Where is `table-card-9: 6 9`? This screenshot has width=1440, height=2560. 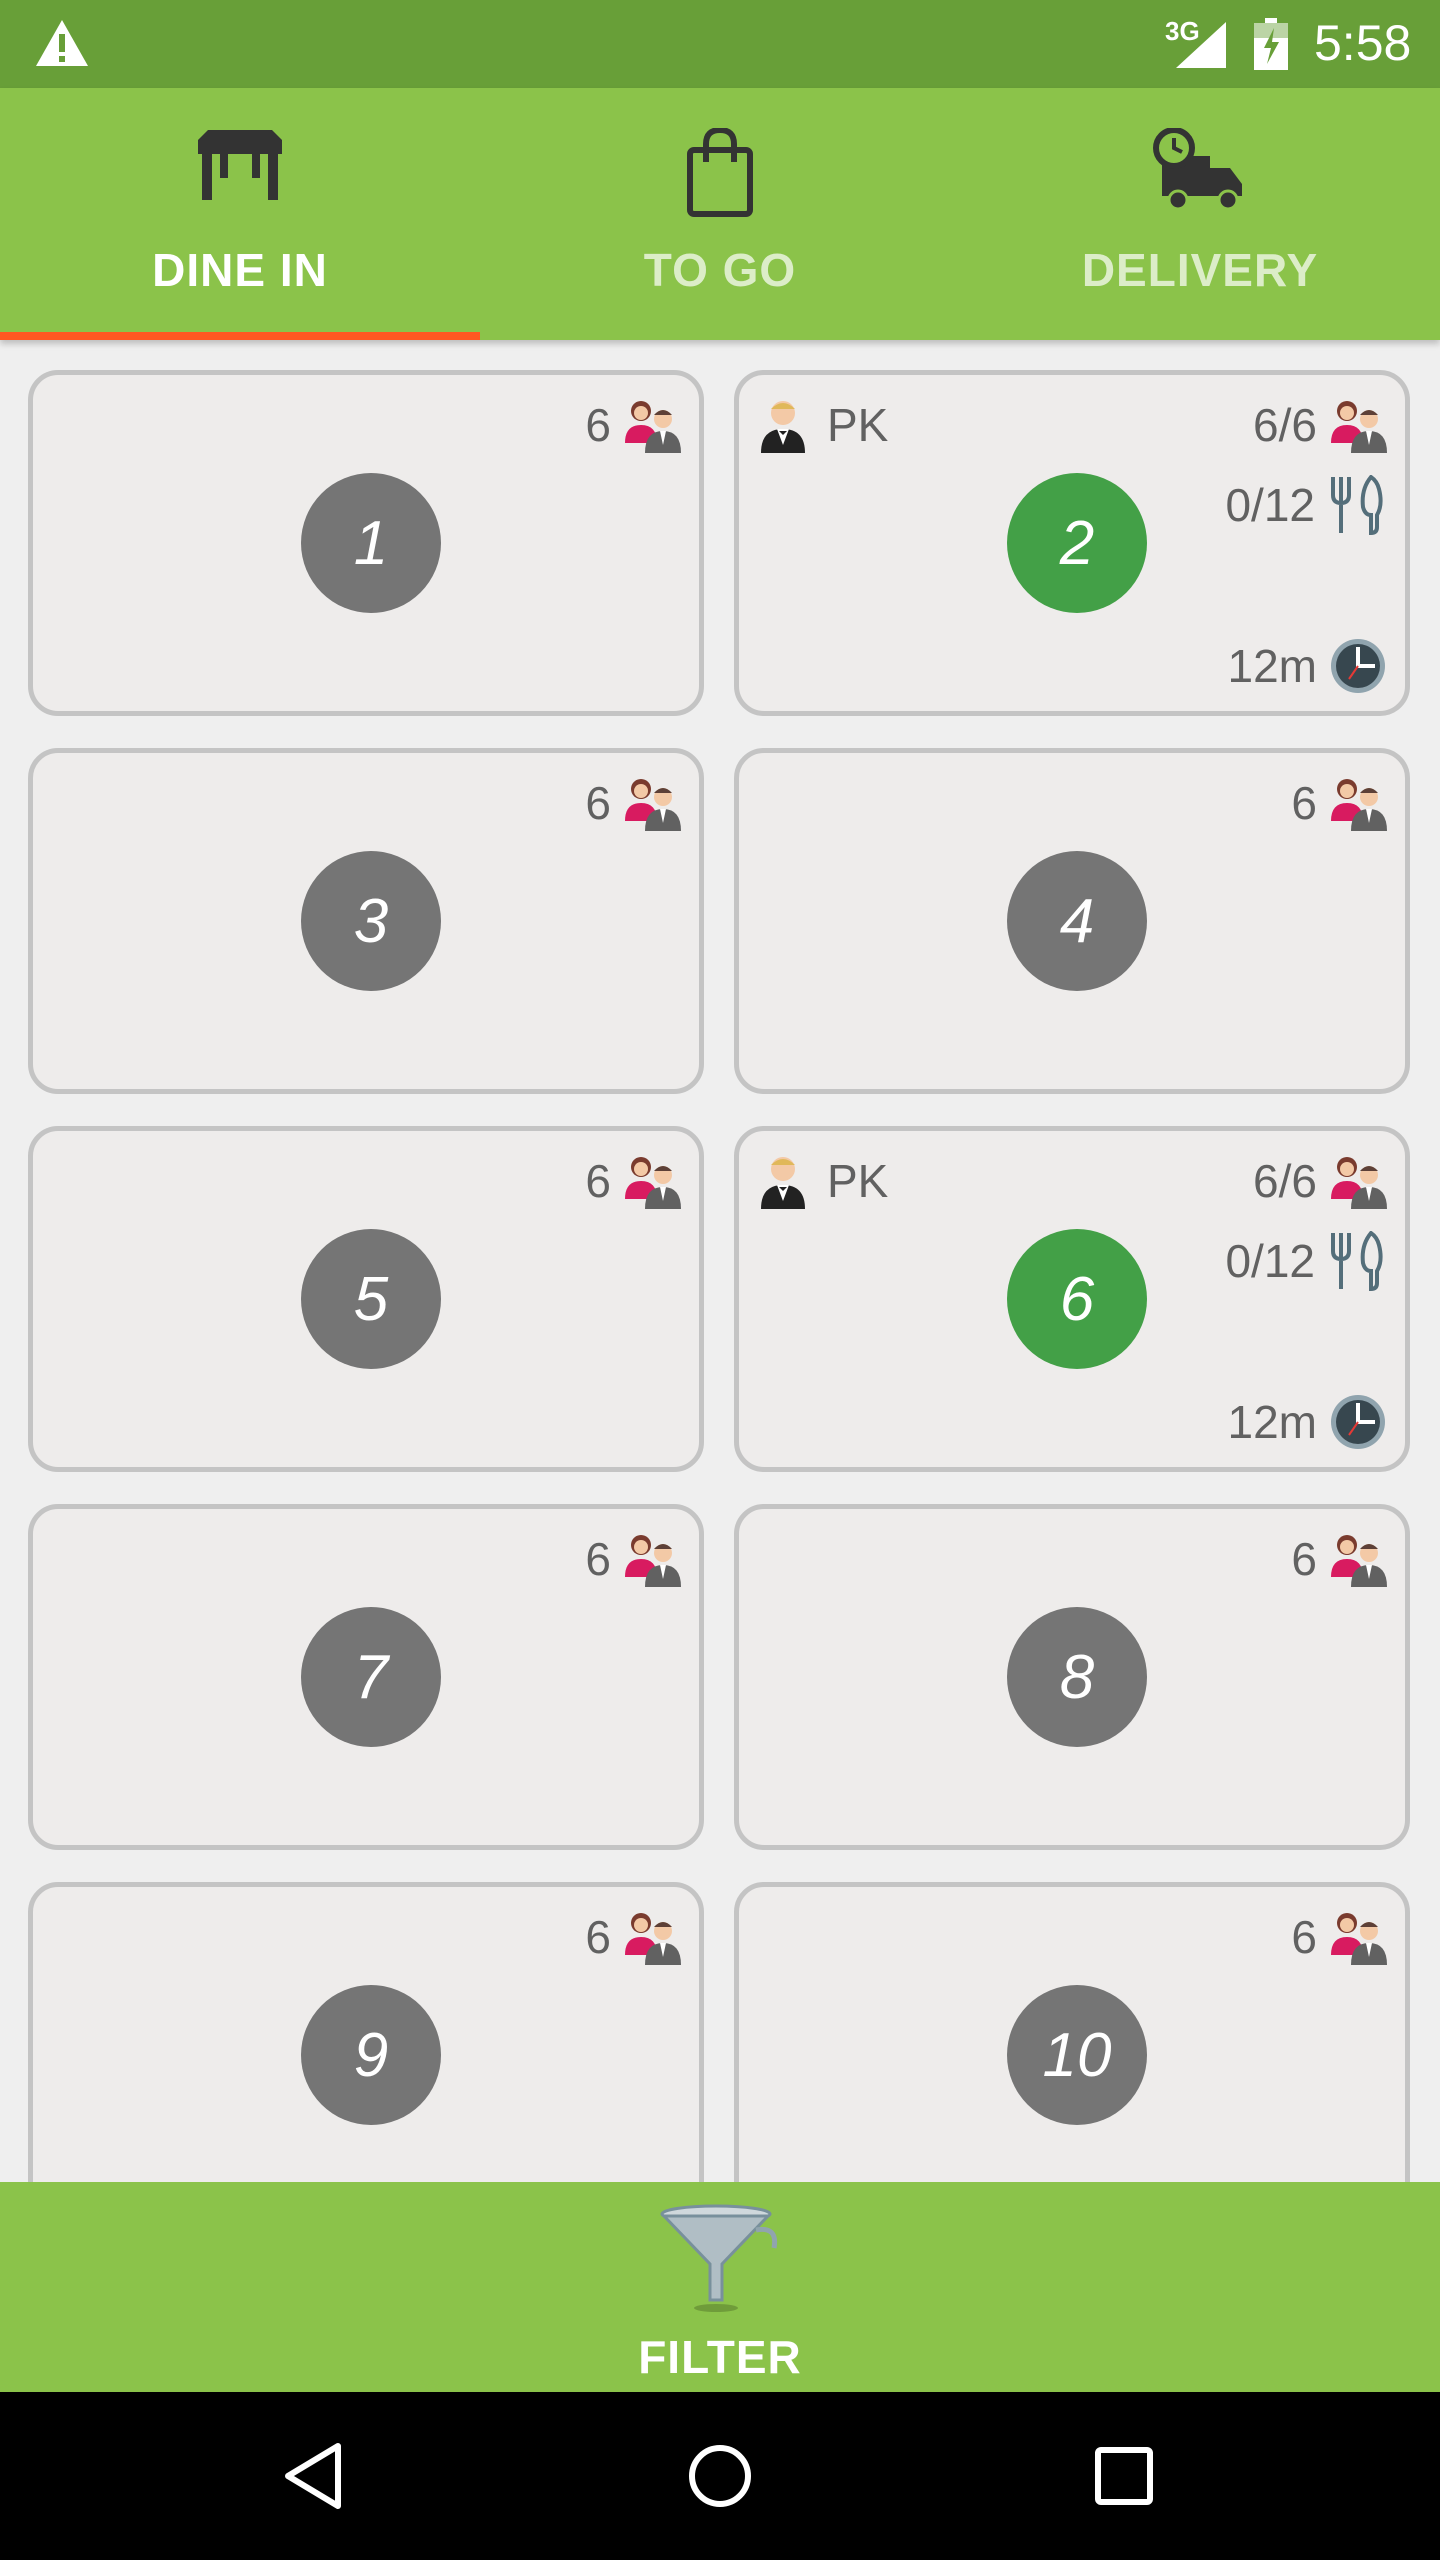 table-card-9: 6 9 is located at coordinates (366, 2032).